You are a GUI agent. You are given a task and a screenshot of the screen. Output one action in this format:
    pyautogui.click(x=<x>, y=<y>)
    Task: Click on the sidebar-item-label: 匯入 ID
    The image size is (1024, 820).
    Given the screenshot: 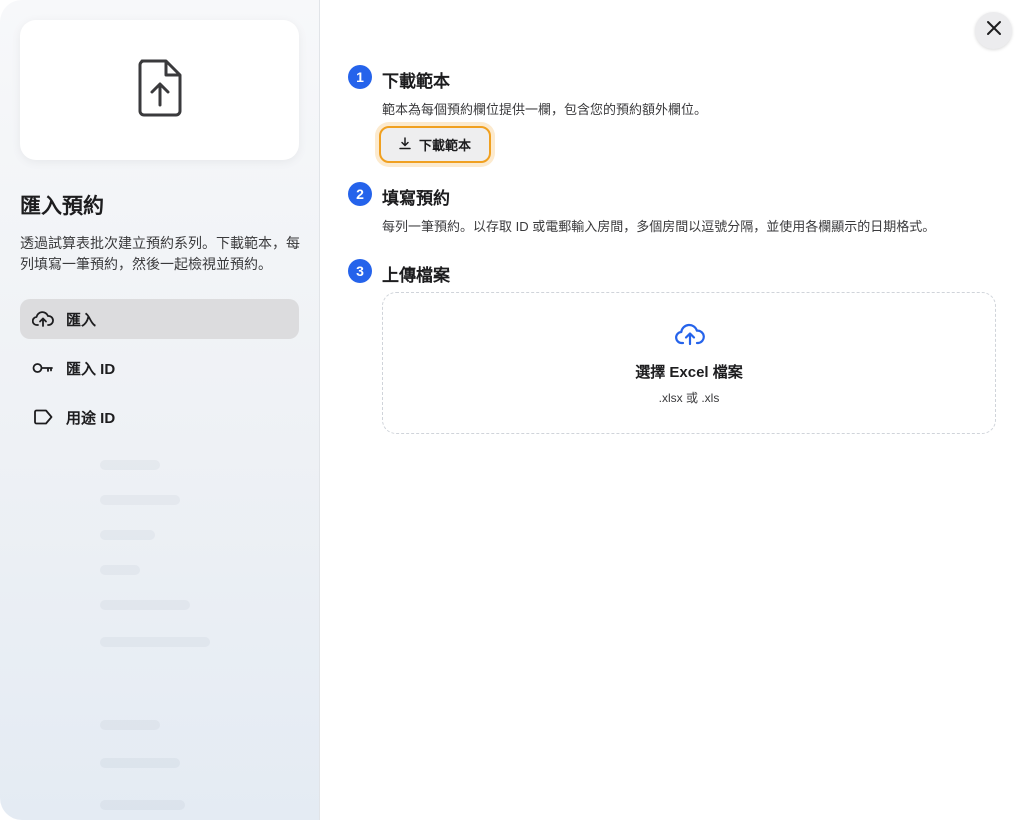 What is the action you would take?
    pyautogui.click(x=91, y=369)
    